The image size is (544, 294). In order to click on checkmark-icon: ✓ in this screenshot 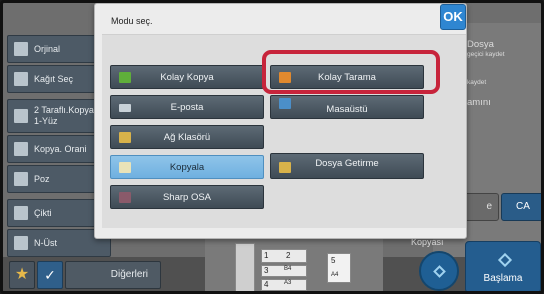, I will do `click(50, 275)`.